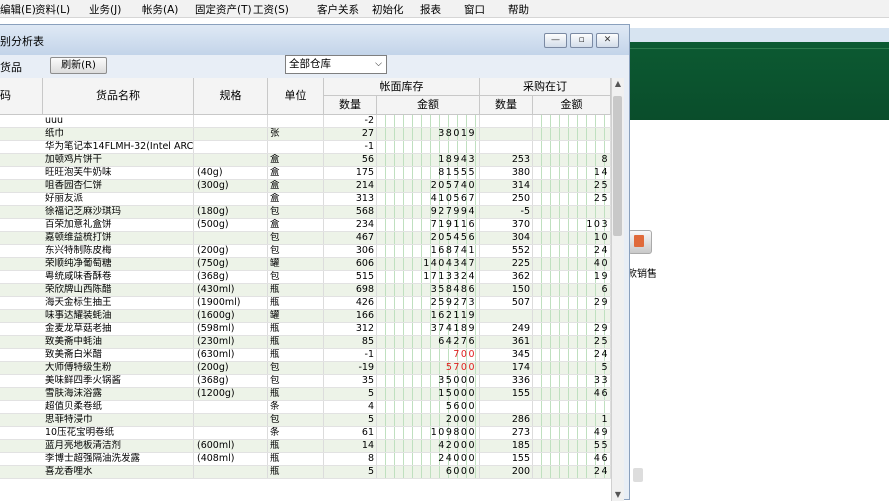 This screenshot has width=889, height=501. What do you see at coordinates (231, 264) in the screenshot?
I see `spec-cell: (750g)` at bounding box center [231, 264].